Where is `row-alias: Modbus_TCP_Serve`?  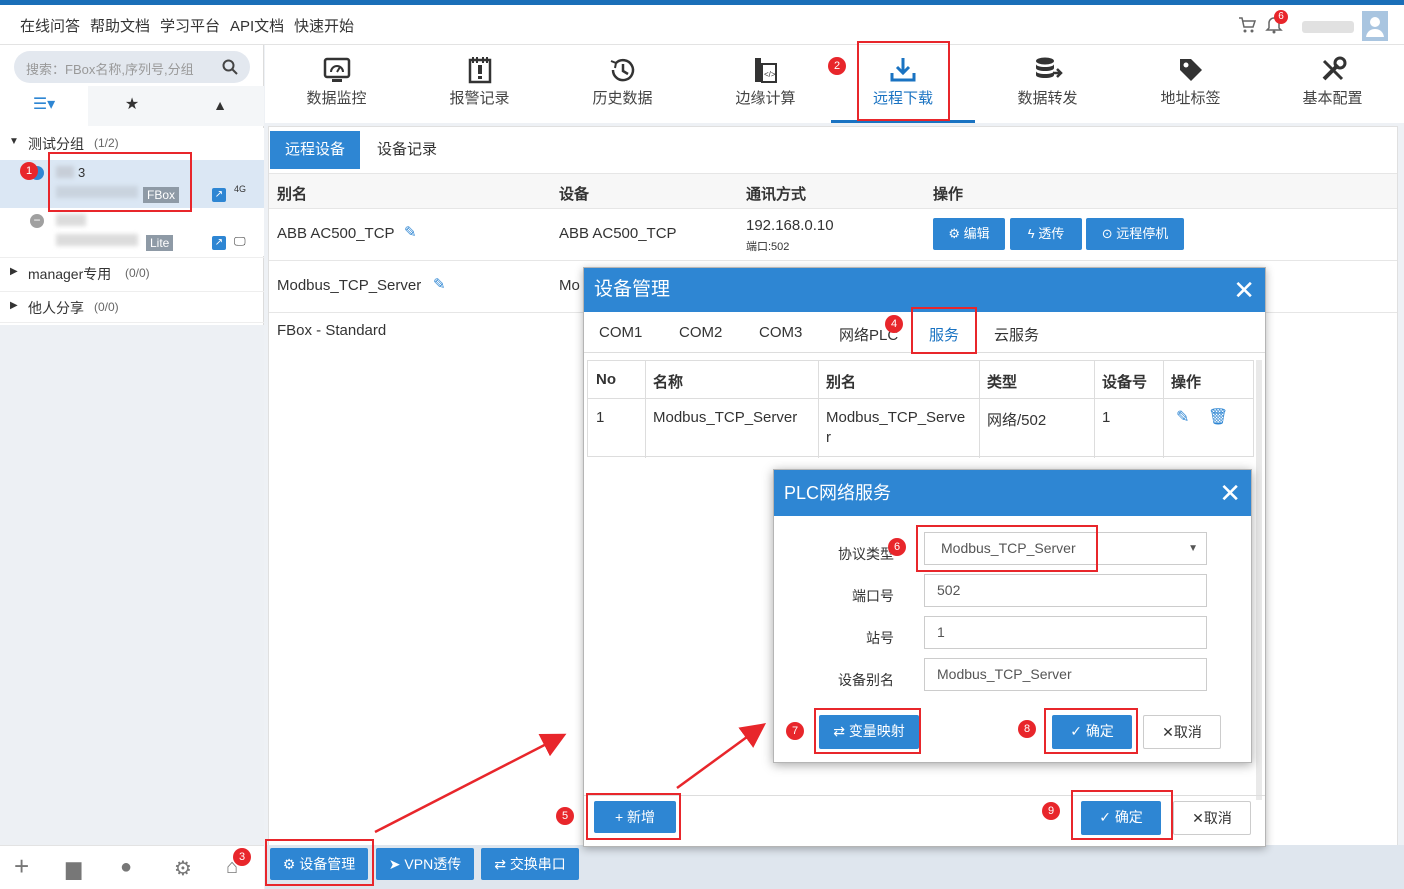 row-alias: Modbus_TCP_Serve is located at coordinates (896, 417).